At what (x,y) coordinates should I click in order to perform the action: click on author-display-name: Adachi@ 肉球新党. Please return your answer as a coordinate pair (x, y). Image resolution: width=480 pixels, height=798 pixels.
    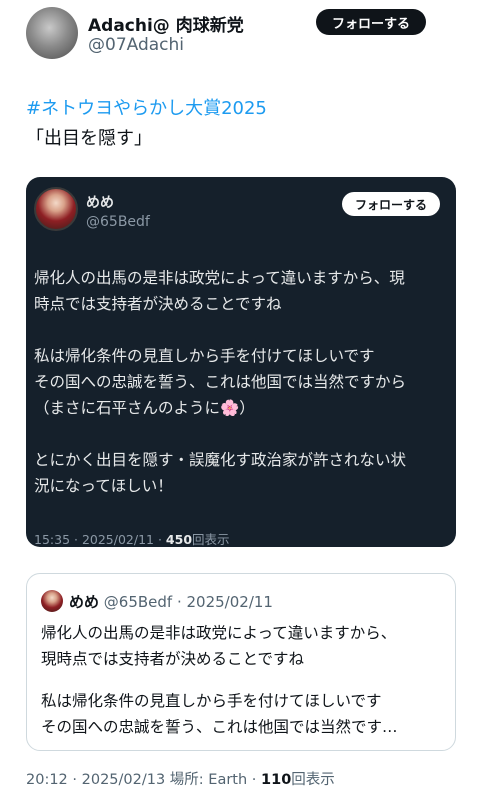
    Looking at the image, I should click on (166, 23).